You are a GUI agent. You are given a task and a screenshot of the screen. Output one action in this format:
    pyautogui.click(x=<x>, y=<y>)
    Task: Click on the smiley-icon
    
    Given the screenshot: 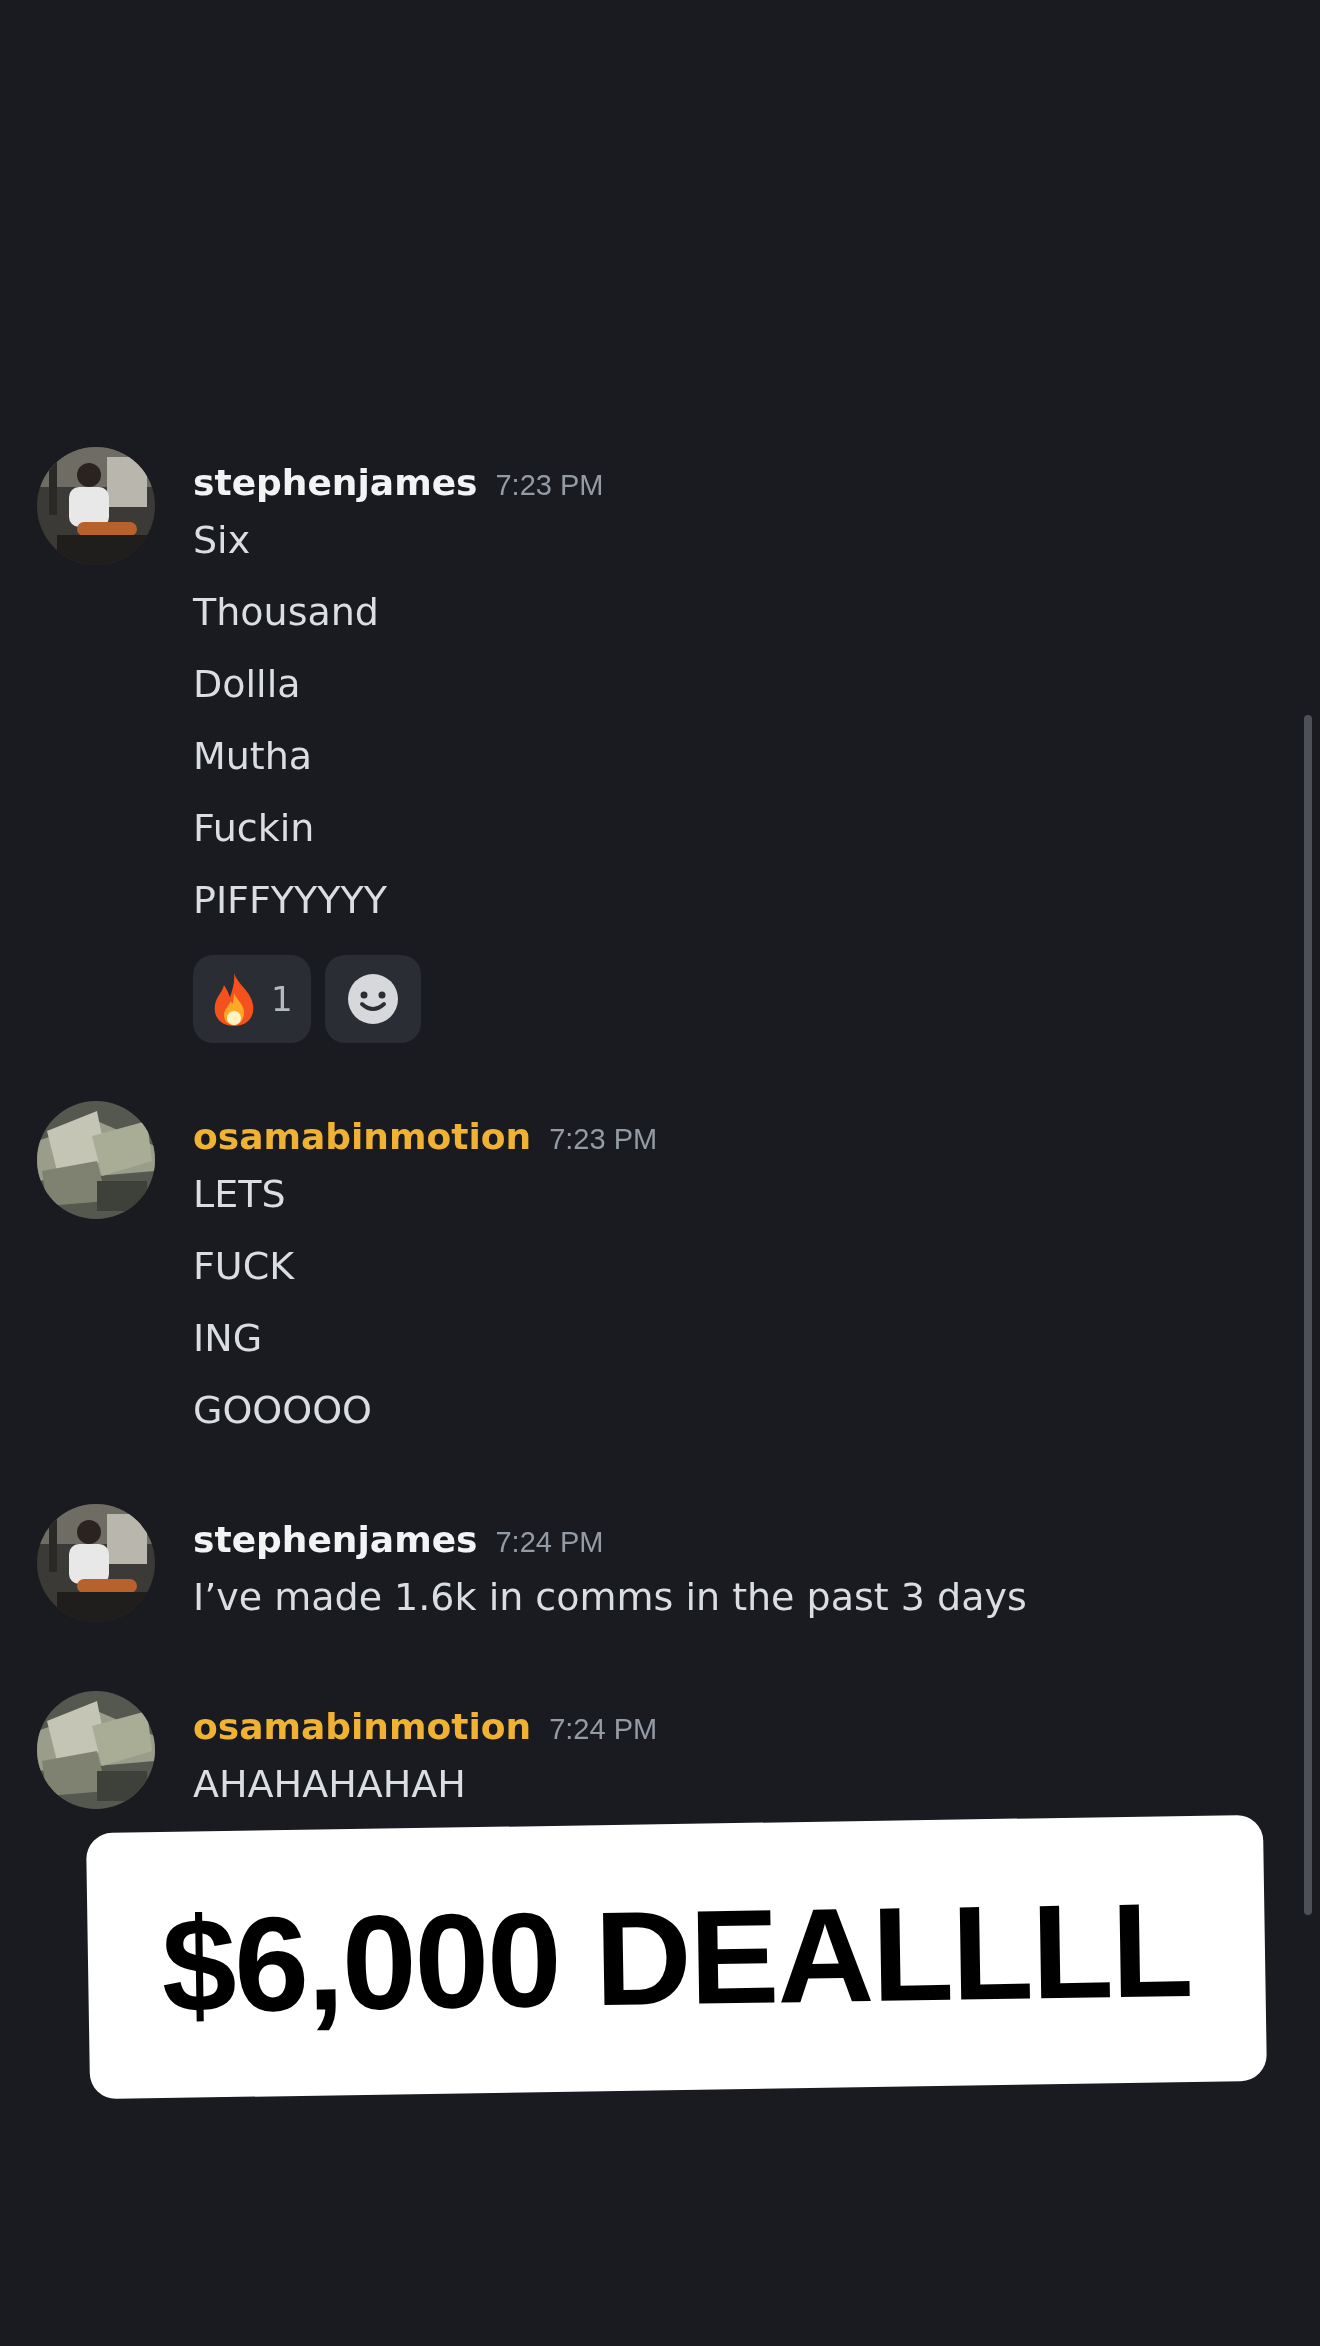 What is the action you would take?
    pyautogui.click(x=372, y=999)
    